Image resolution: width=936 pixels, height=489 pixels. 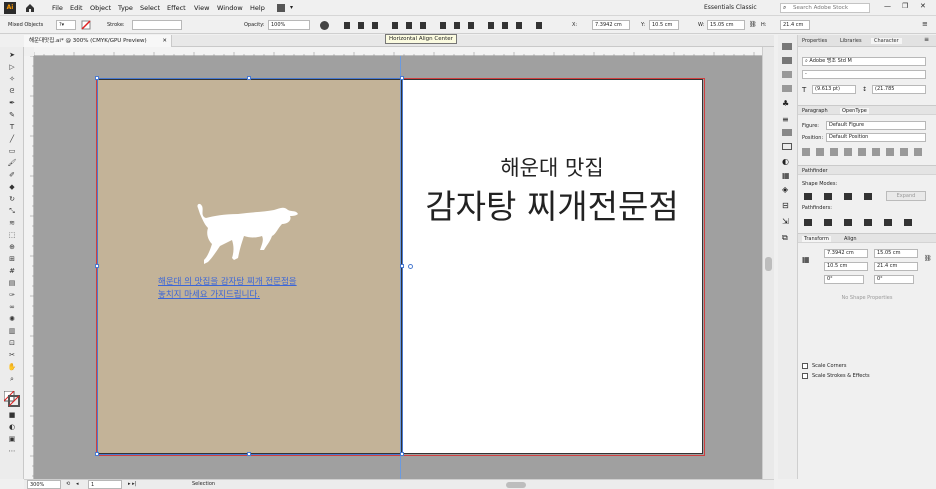 I want to click on intersect-icon, so click(x=848, y=196).